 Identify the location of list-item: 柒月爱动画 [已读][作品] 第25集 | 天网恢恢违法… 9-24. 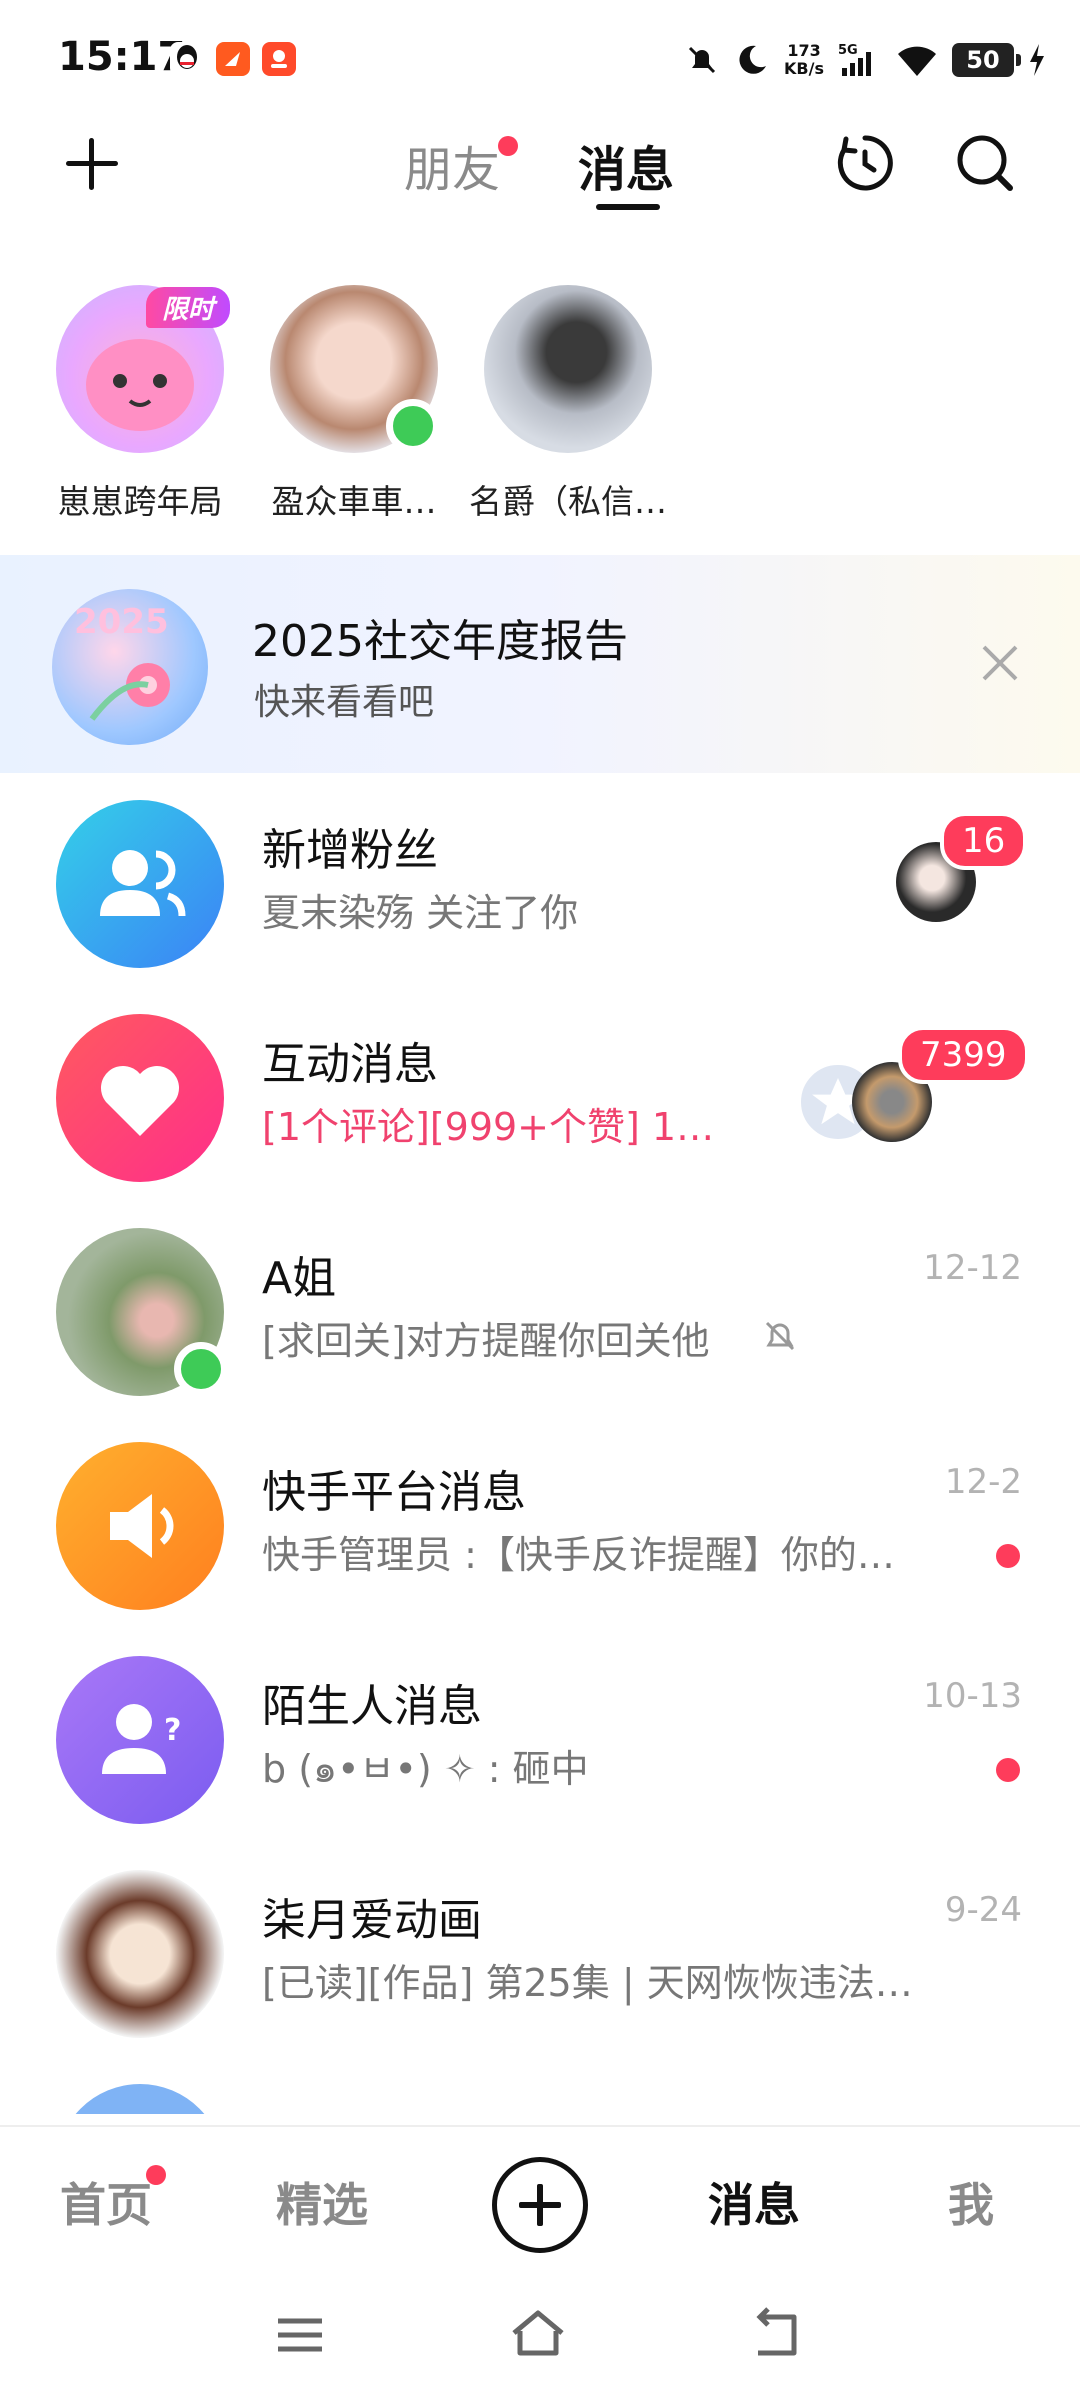
(540, 1967).